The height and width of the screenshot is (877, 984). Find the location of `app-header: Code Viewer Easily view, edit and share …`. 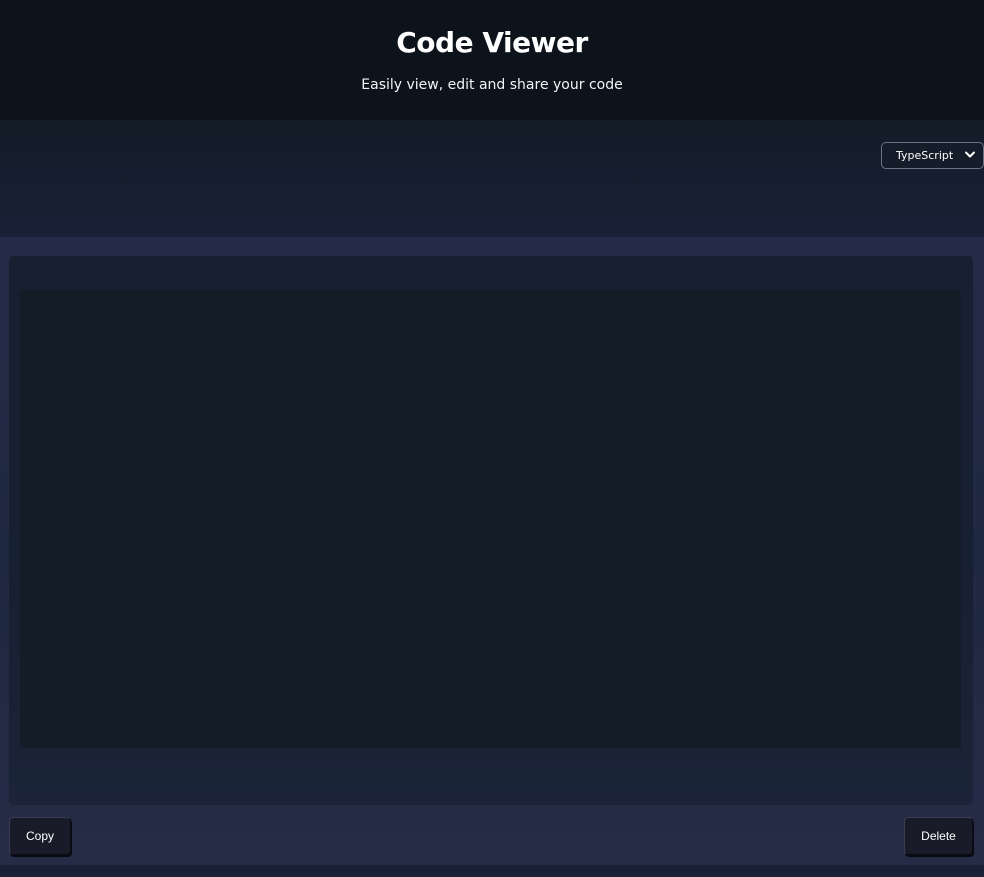

app-header: Code Viewer Easily view, edit and share … is located at coordinates (492, 60).